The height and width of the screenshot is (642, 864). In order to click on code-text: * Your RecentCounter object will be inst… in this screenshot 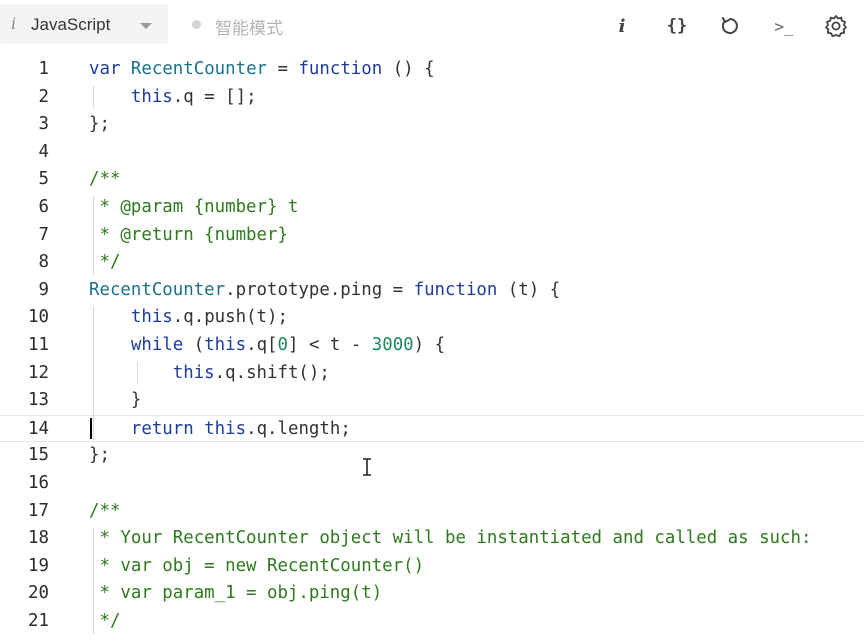, I will do `click(450, 539)`.